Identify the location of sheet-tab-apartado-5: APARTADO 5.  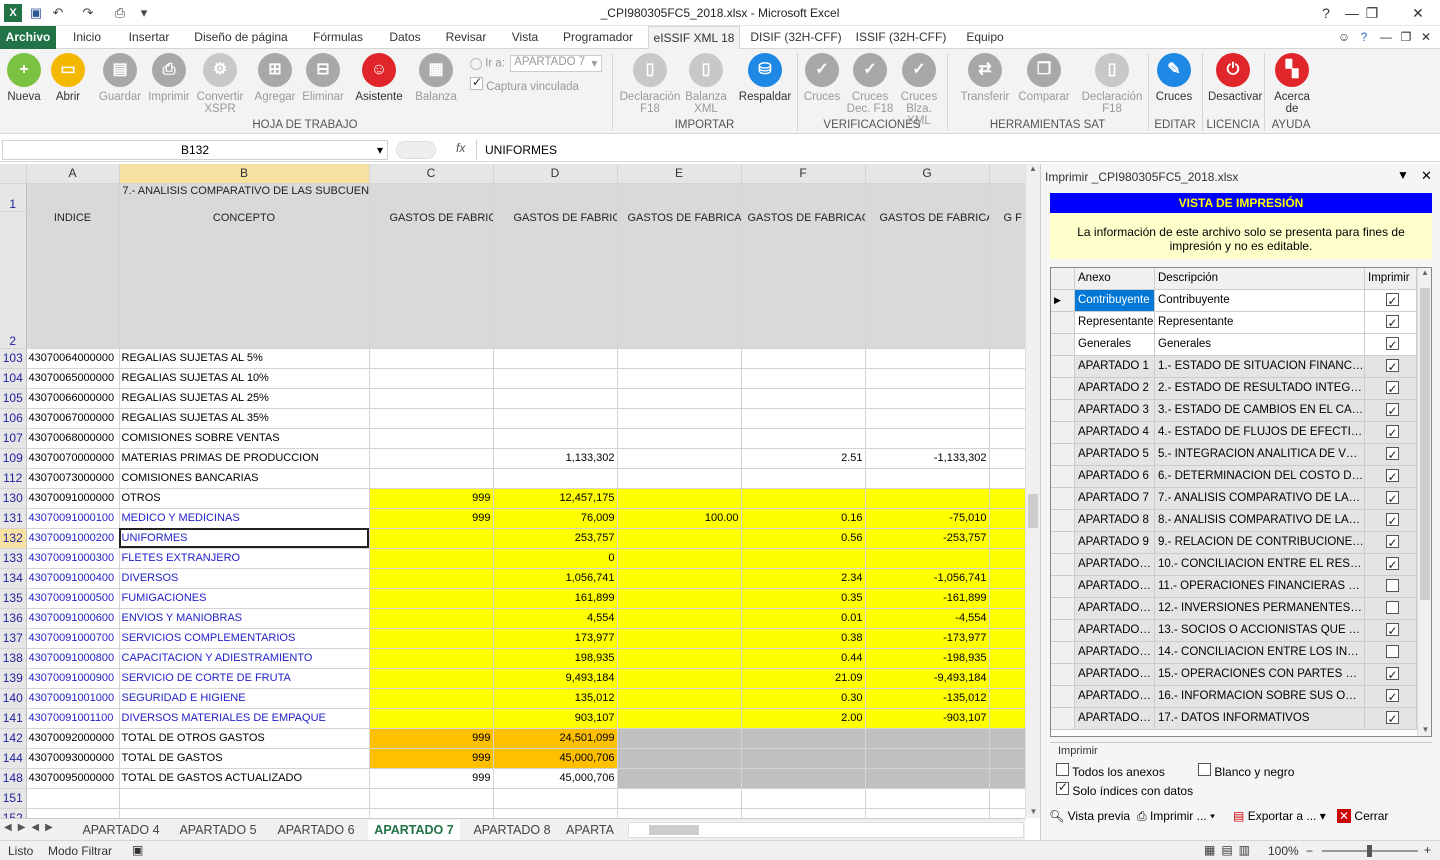
(218, 830).